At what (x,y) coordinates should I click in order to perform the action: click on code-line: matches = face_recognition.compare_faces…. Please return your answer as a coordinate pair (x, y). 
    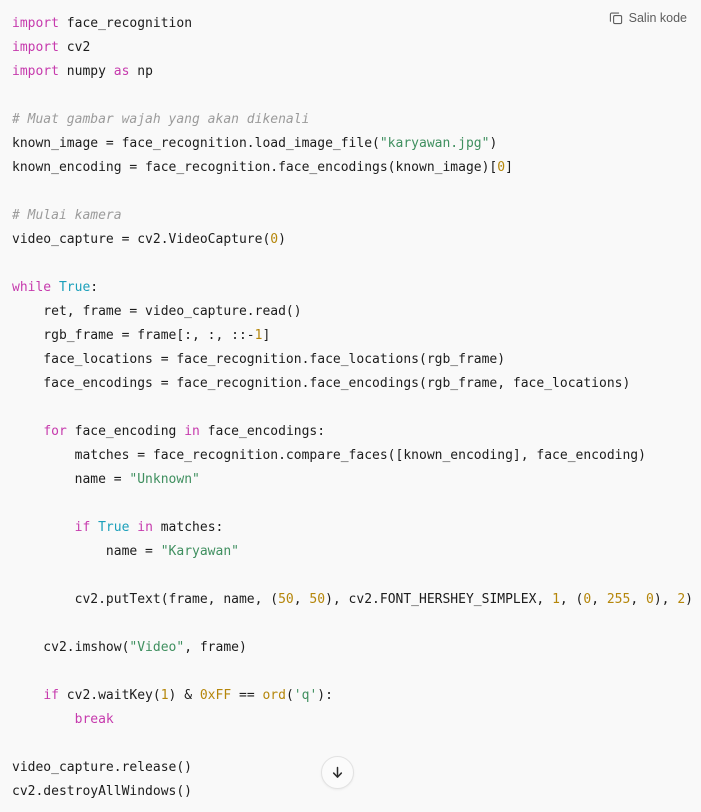
    Looking at the image, I should click on (356, 456).